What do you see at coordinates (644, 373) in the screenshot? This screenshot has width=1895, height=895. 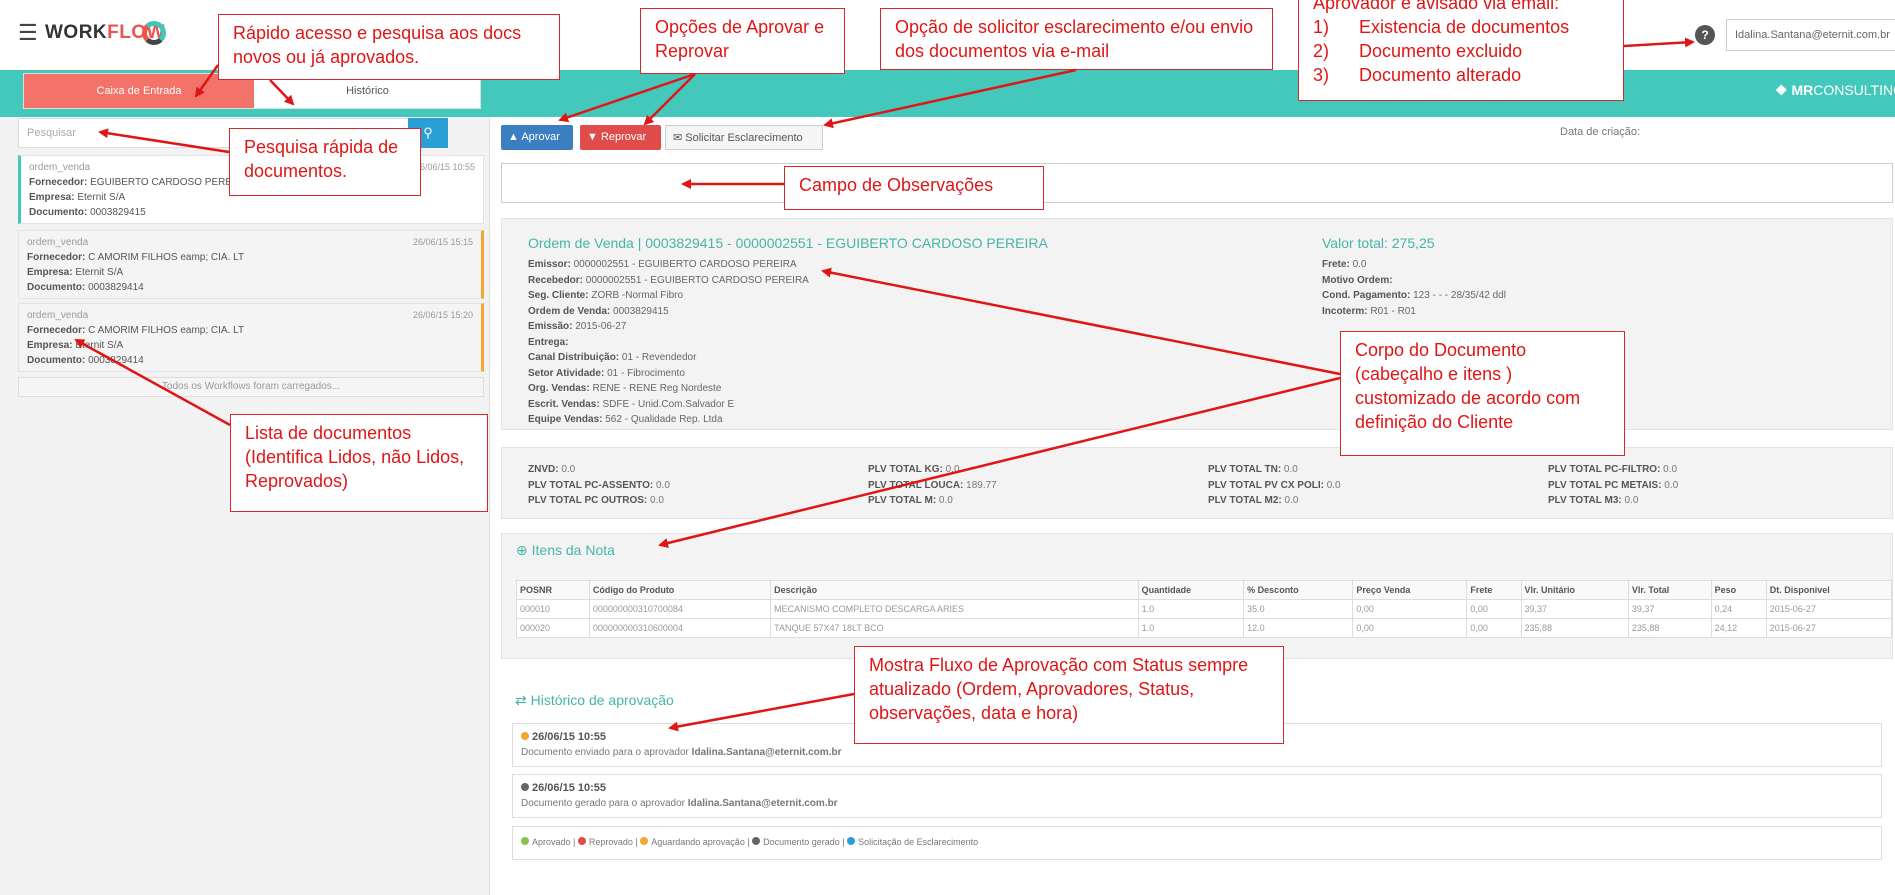 I see `field-value: 01 - Fibrocimento` at bounding box center [644, 373].